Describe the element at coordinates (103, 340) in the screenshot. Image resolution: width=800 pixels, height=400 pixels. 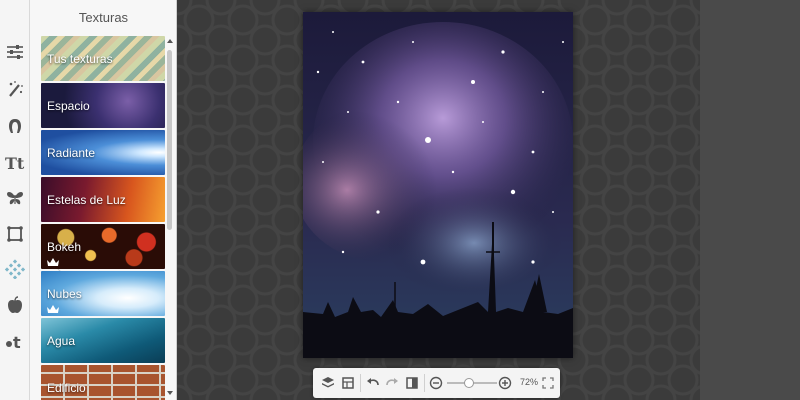
I see `texture-tile-agua: Agua` at that location.